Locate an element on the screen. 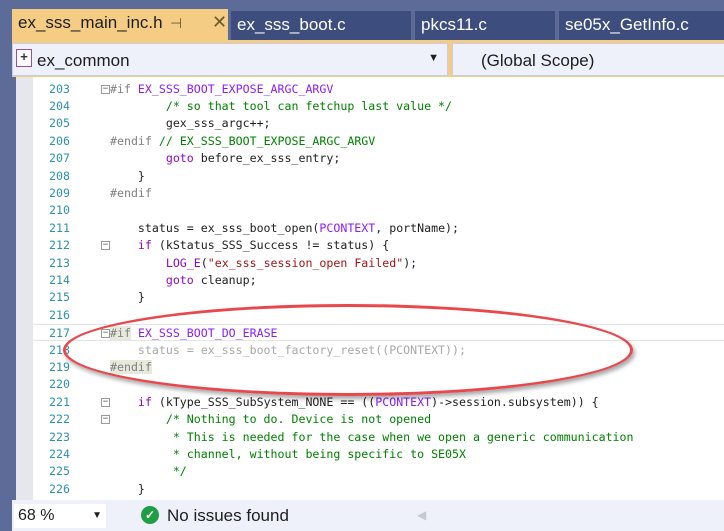 The width and height of the screenshot is (724, 531). line-number: 216 is located at coordinates (59, 314).